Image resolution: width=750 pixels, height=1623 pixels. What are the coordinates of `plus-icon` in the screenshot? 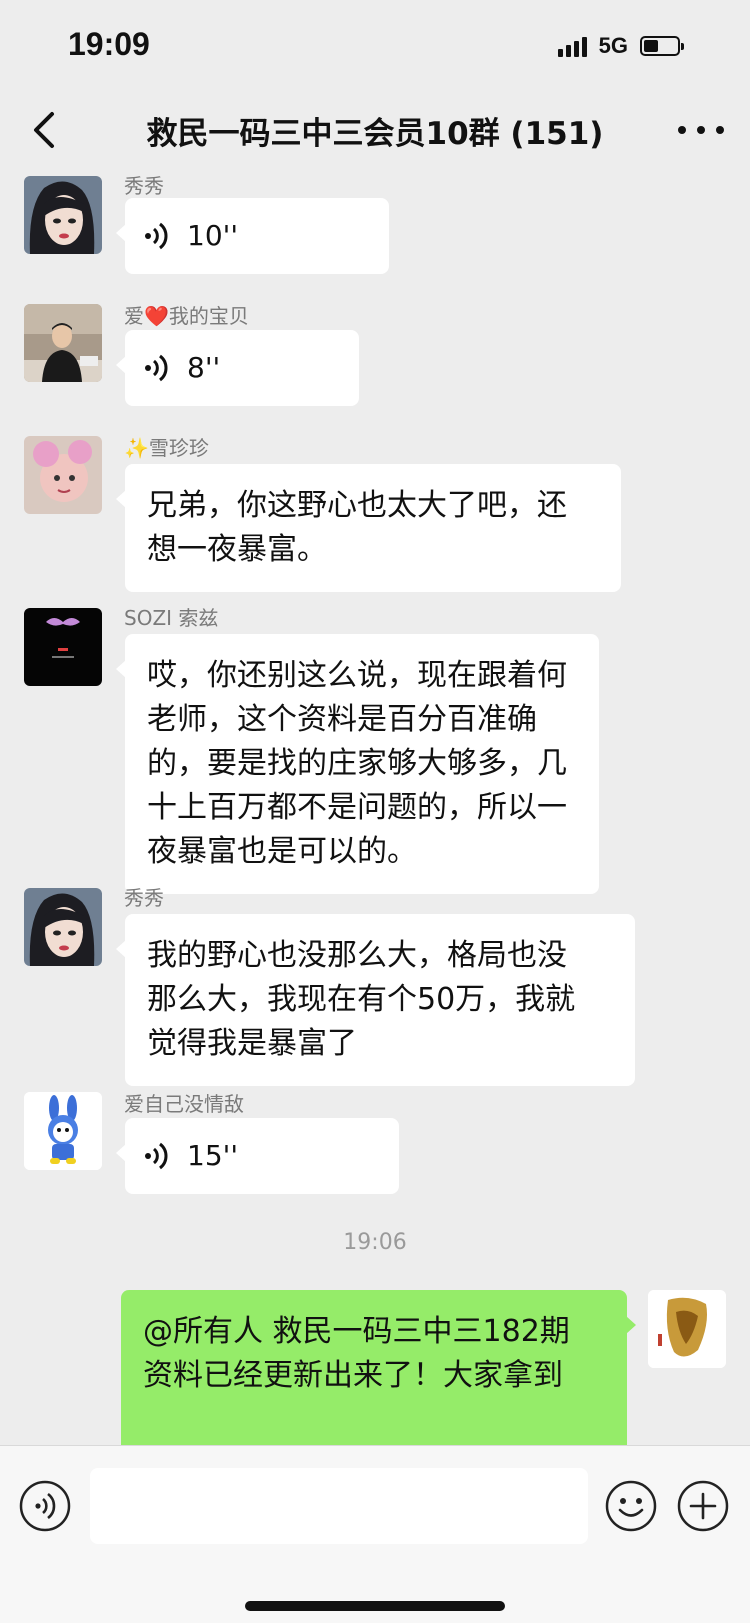 It's located at (703, 1506).